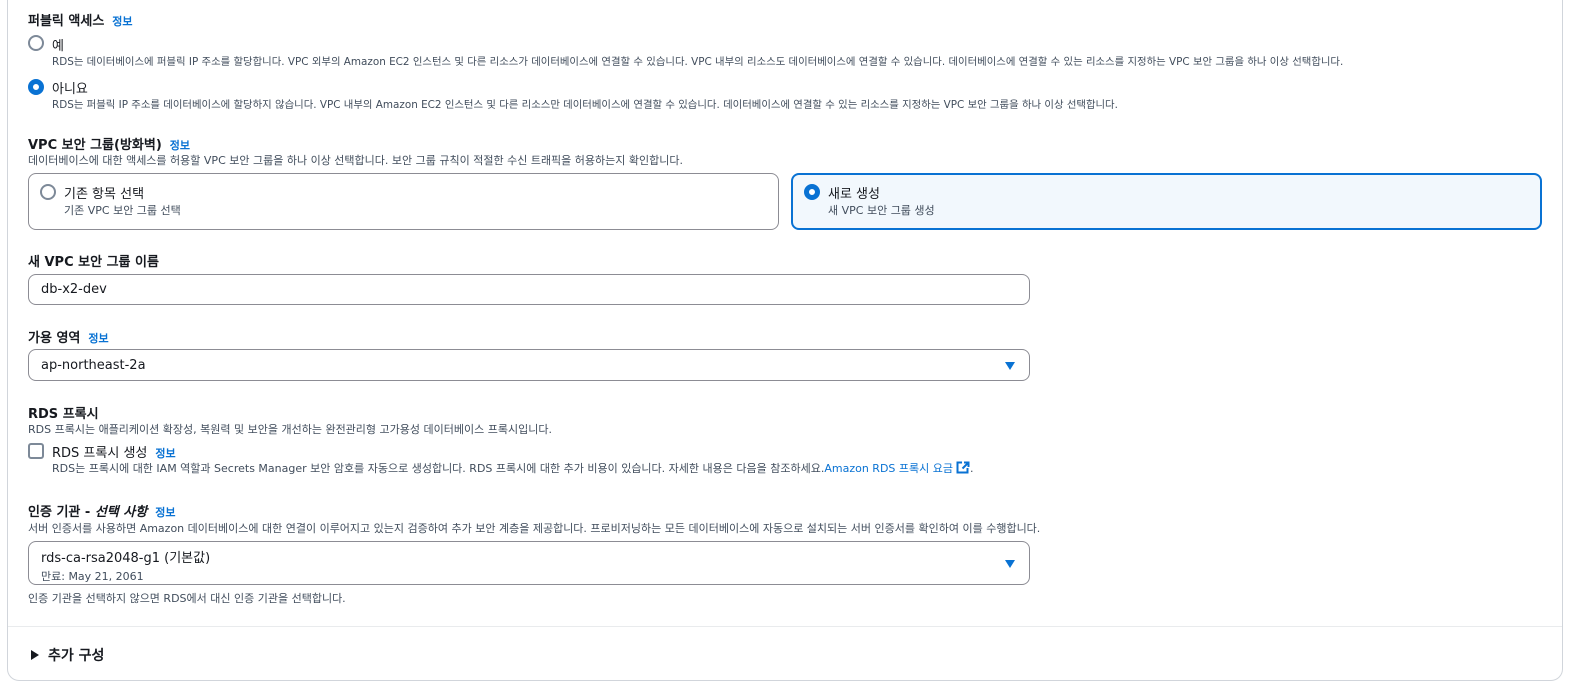 The width and height of the screenshot is (1578, 689). I want to click on section-divider, so click(785, 626).